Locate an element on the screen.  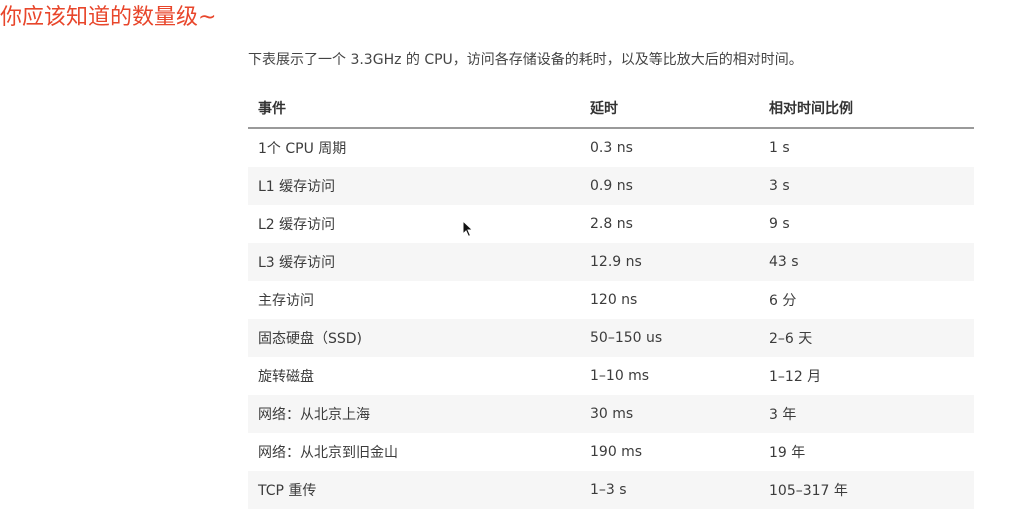
header-latency: 延时 is located at coordinates (669, 108).